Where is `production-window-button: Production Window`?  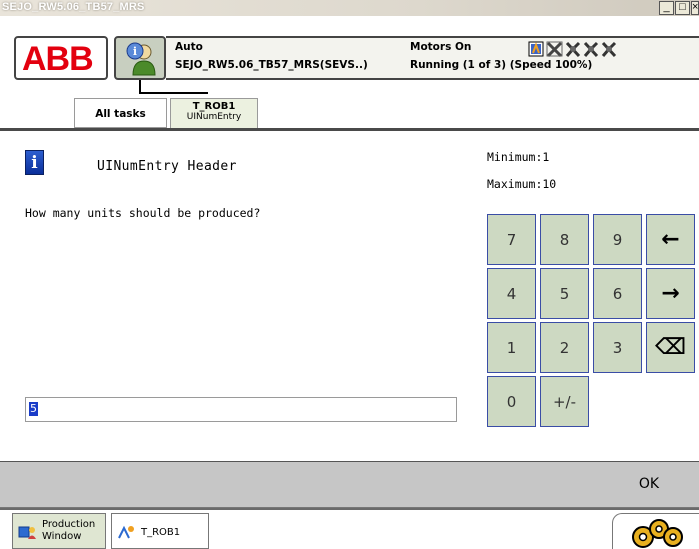
production-window-button: Production Window is located at coordinates (59, 531).